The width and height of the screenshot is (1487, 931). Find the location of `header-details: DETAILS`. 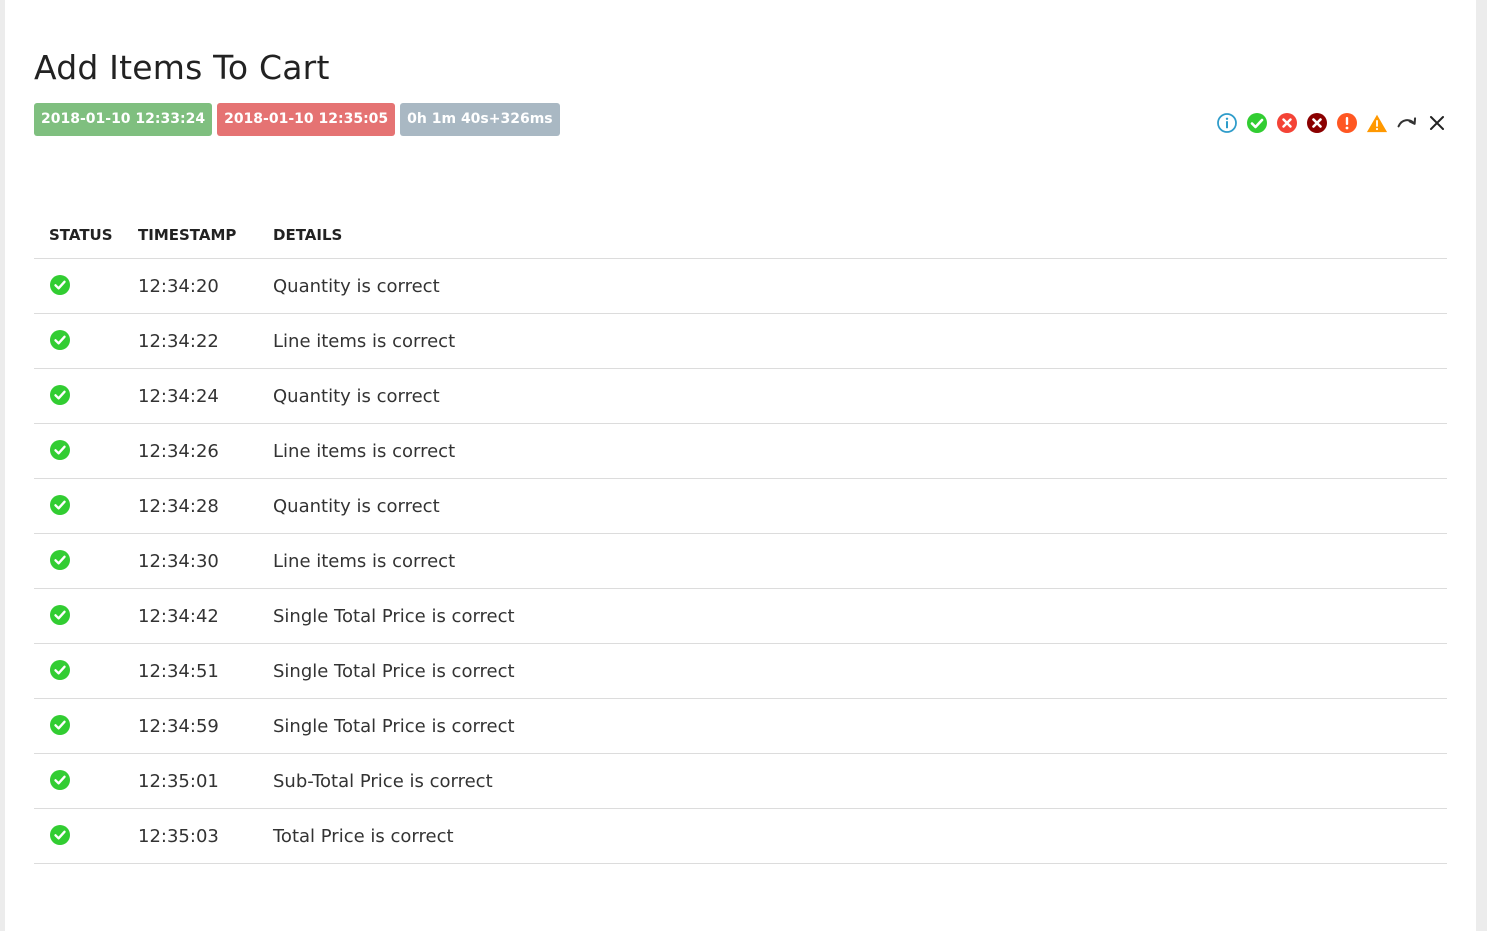

header-details: DETAILS is located at coordinates (852, 235).